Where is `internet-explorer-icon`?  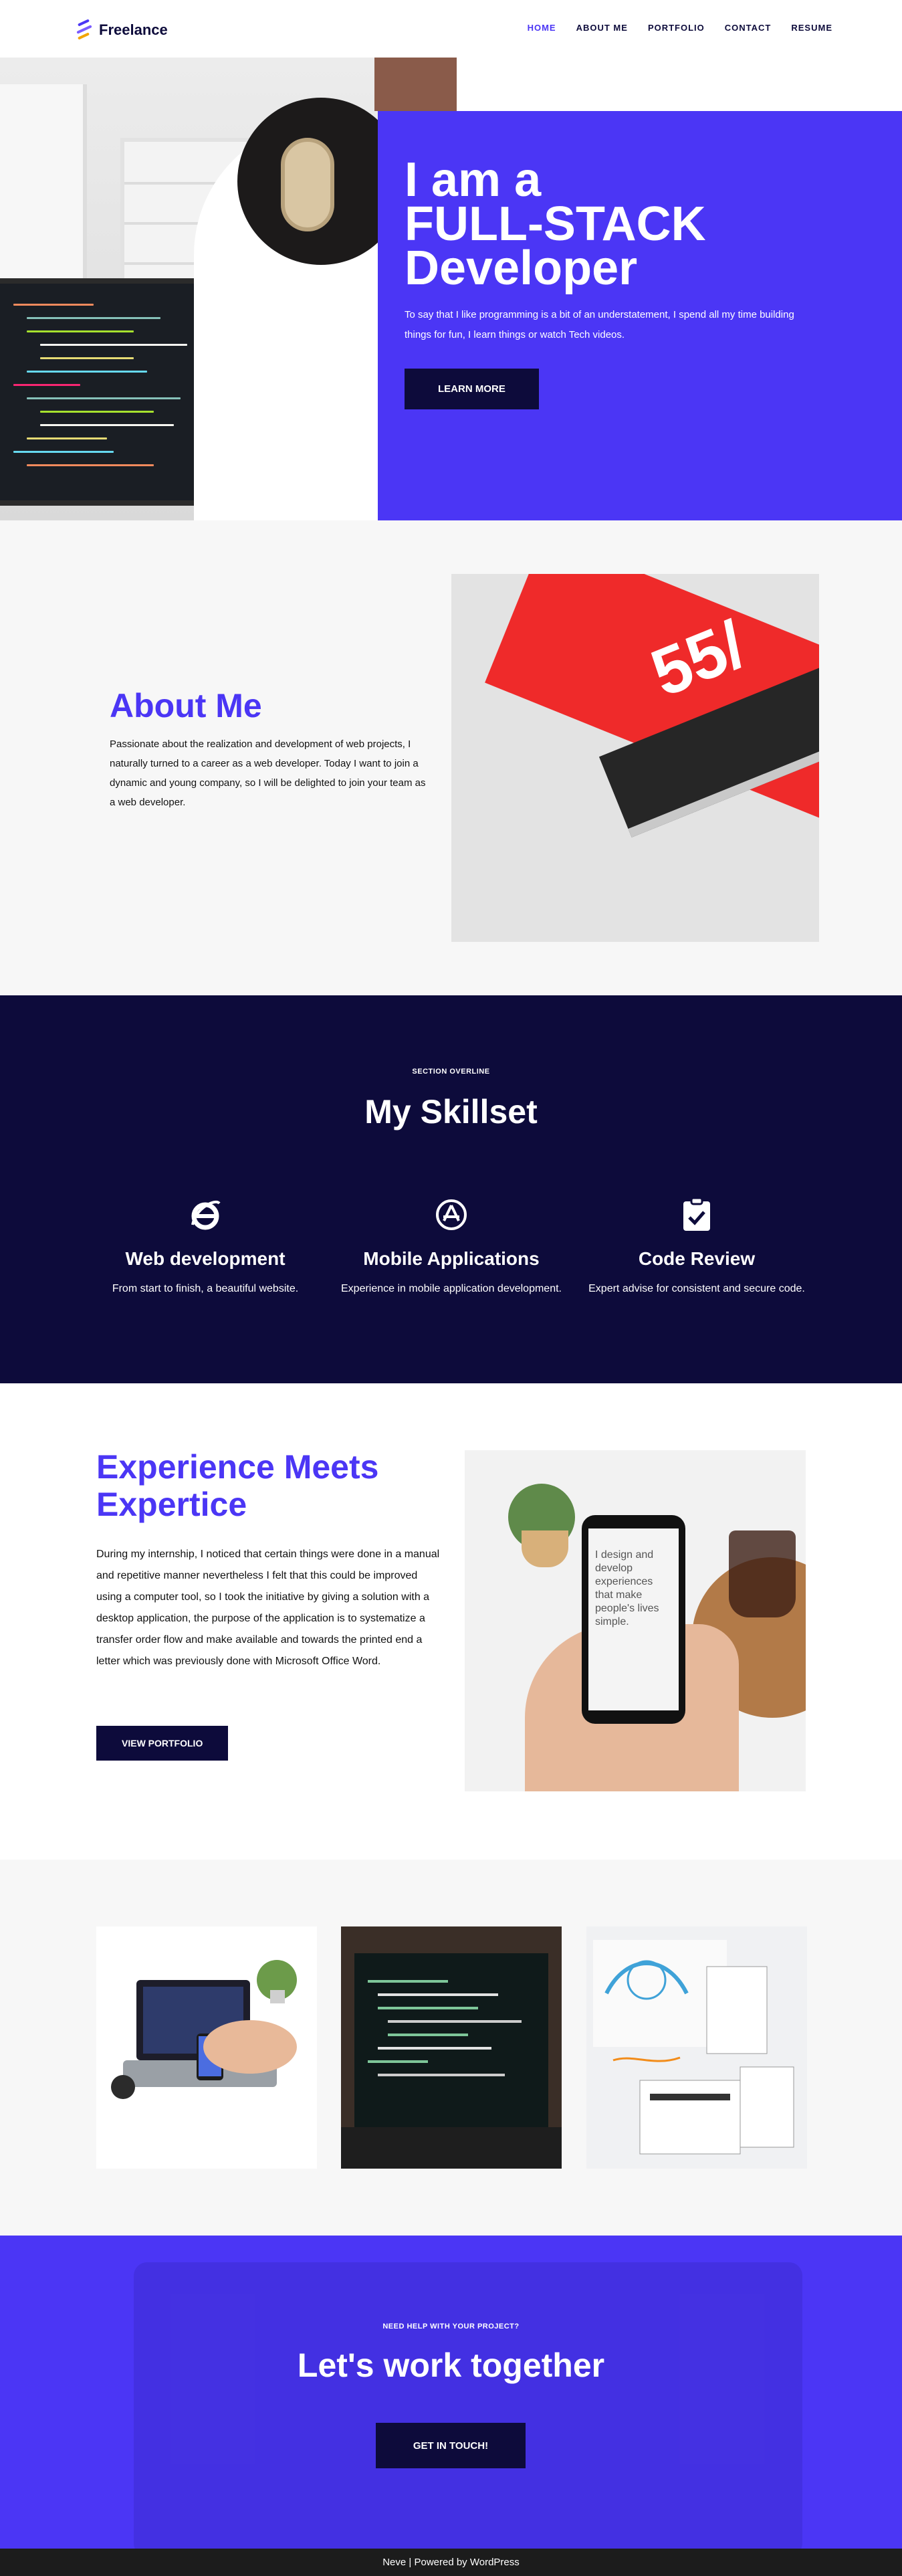 internet-explorer-icon is located at coordinates (206, 1214).